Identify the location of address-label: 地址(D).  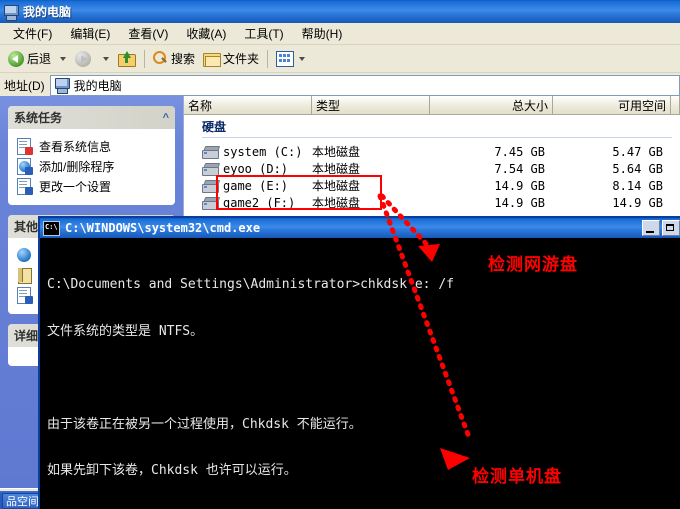
(24, 85).